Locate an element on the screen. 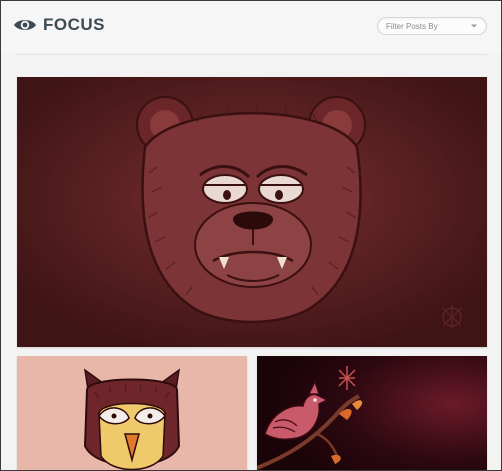 Image resolution: width=502 pixels, height=471 pixels. post-card-bird is located at coordinates (372, 413).